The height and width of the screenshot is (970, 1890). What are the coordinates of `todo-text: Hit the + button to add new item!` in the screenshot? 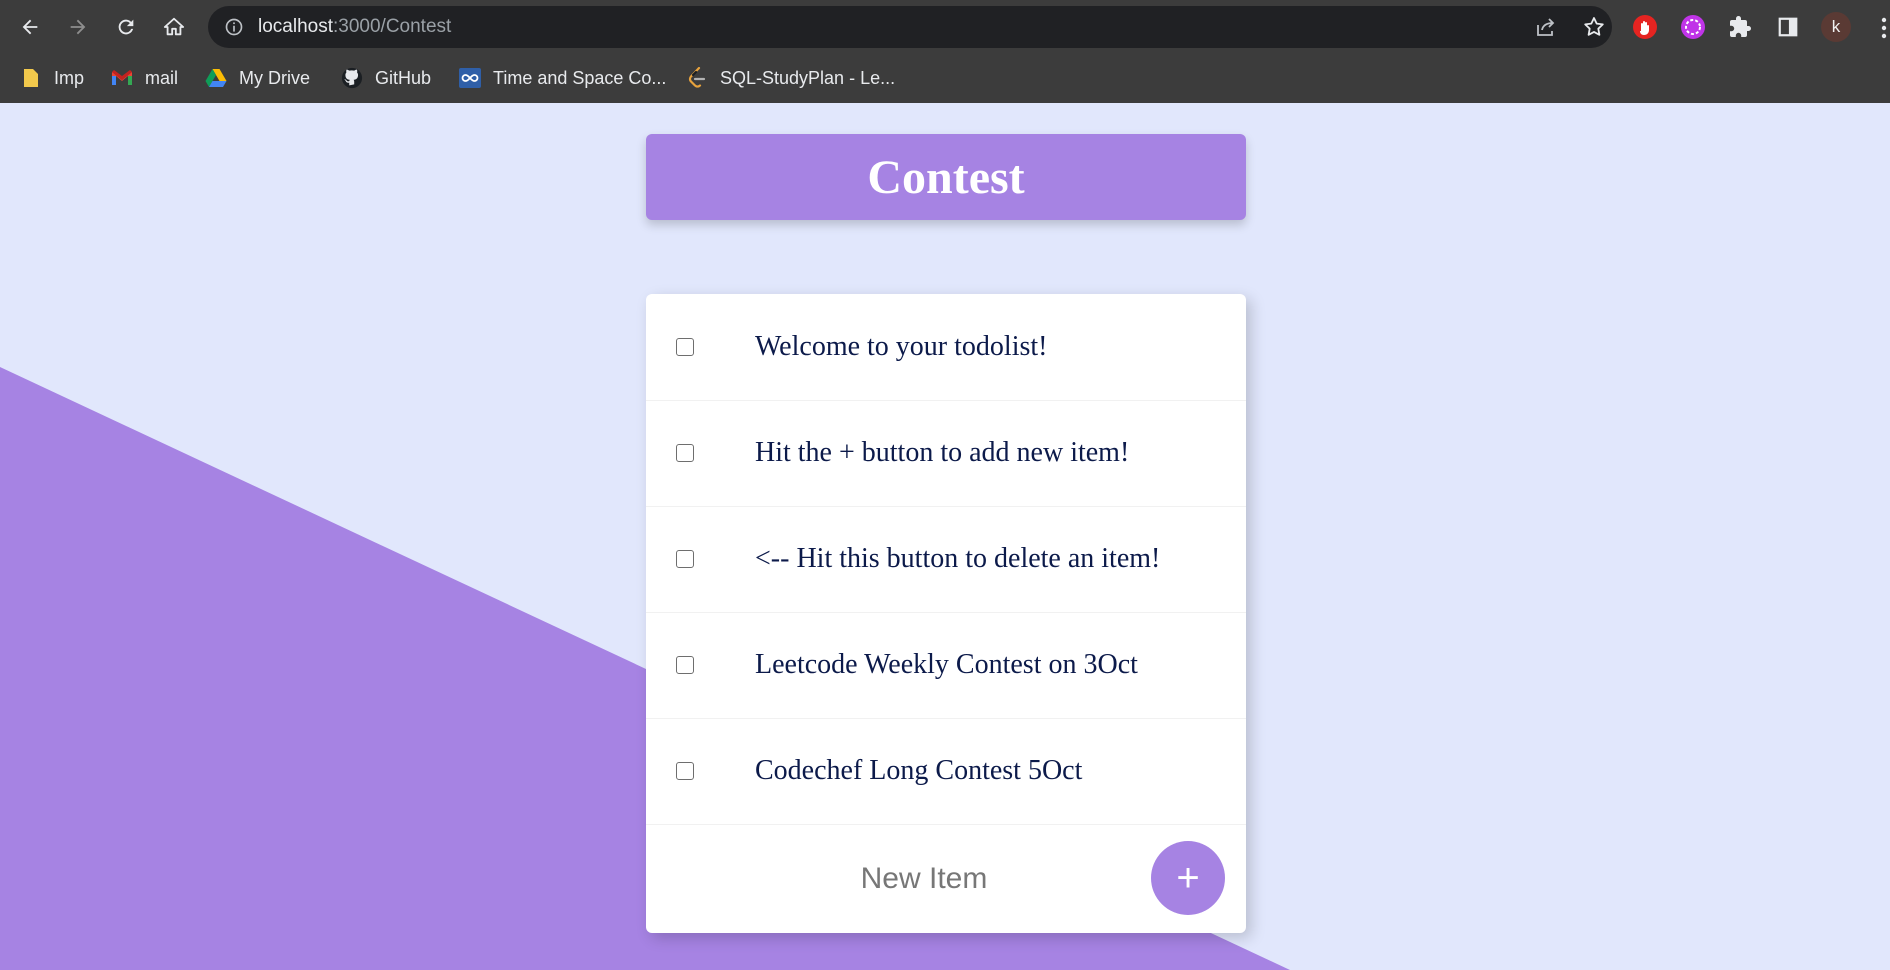 It's located at (942, 452).